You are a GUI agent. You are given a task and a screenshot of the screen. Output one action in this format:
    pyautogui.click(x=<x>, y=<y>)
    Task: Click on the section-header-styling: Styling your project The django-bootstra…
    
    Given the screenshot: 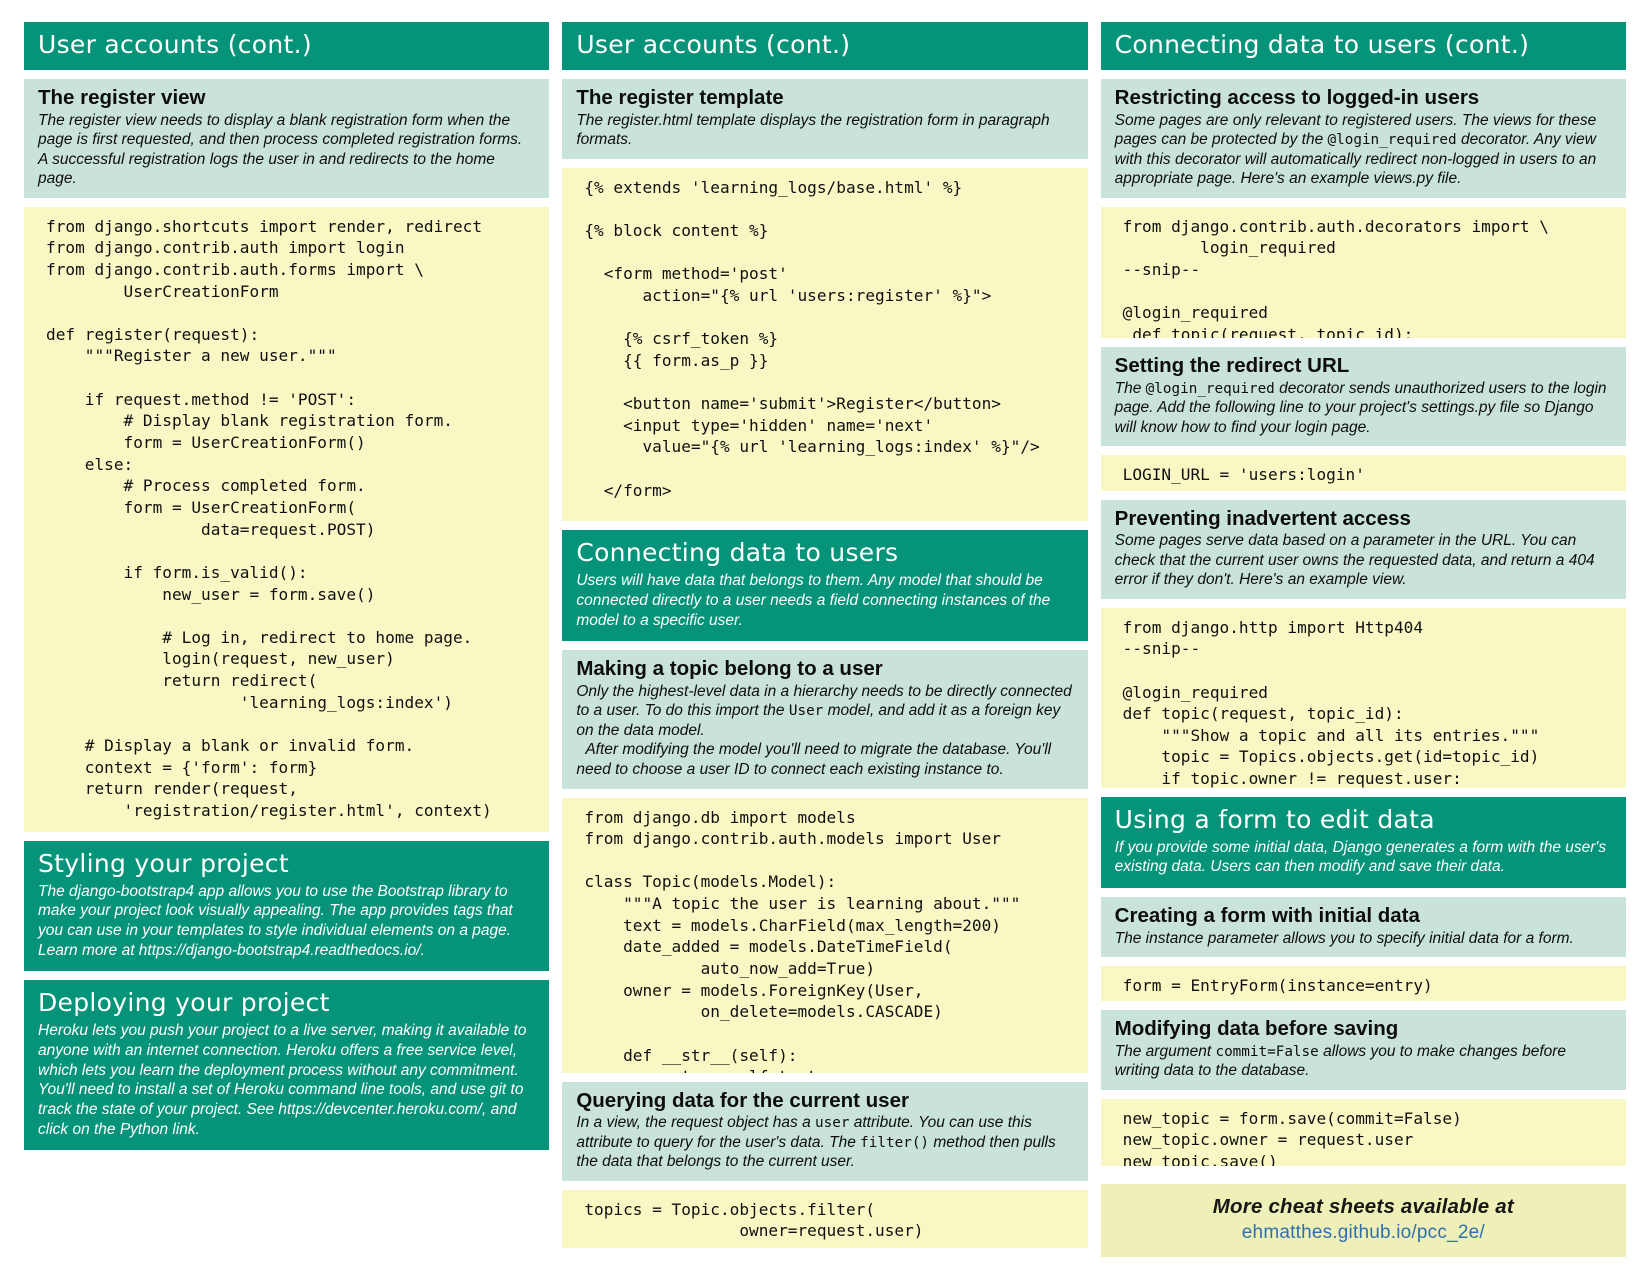 What is the action you would take?
    pyautogui.click(x=287, y=906)
    